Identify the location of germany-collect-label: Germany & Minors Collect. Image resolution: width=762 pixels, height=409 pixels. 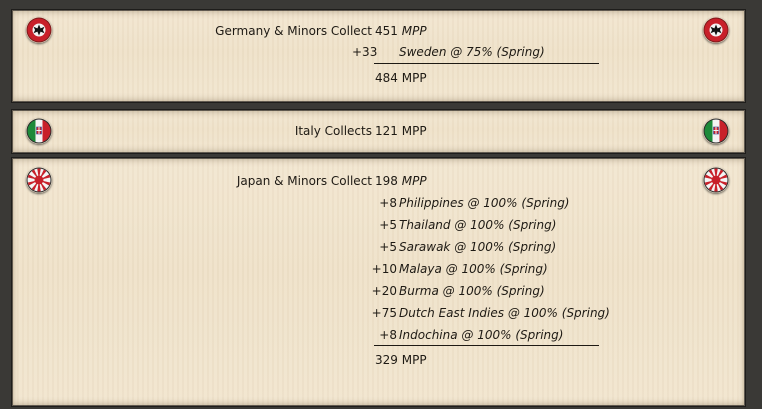
(293, 31).